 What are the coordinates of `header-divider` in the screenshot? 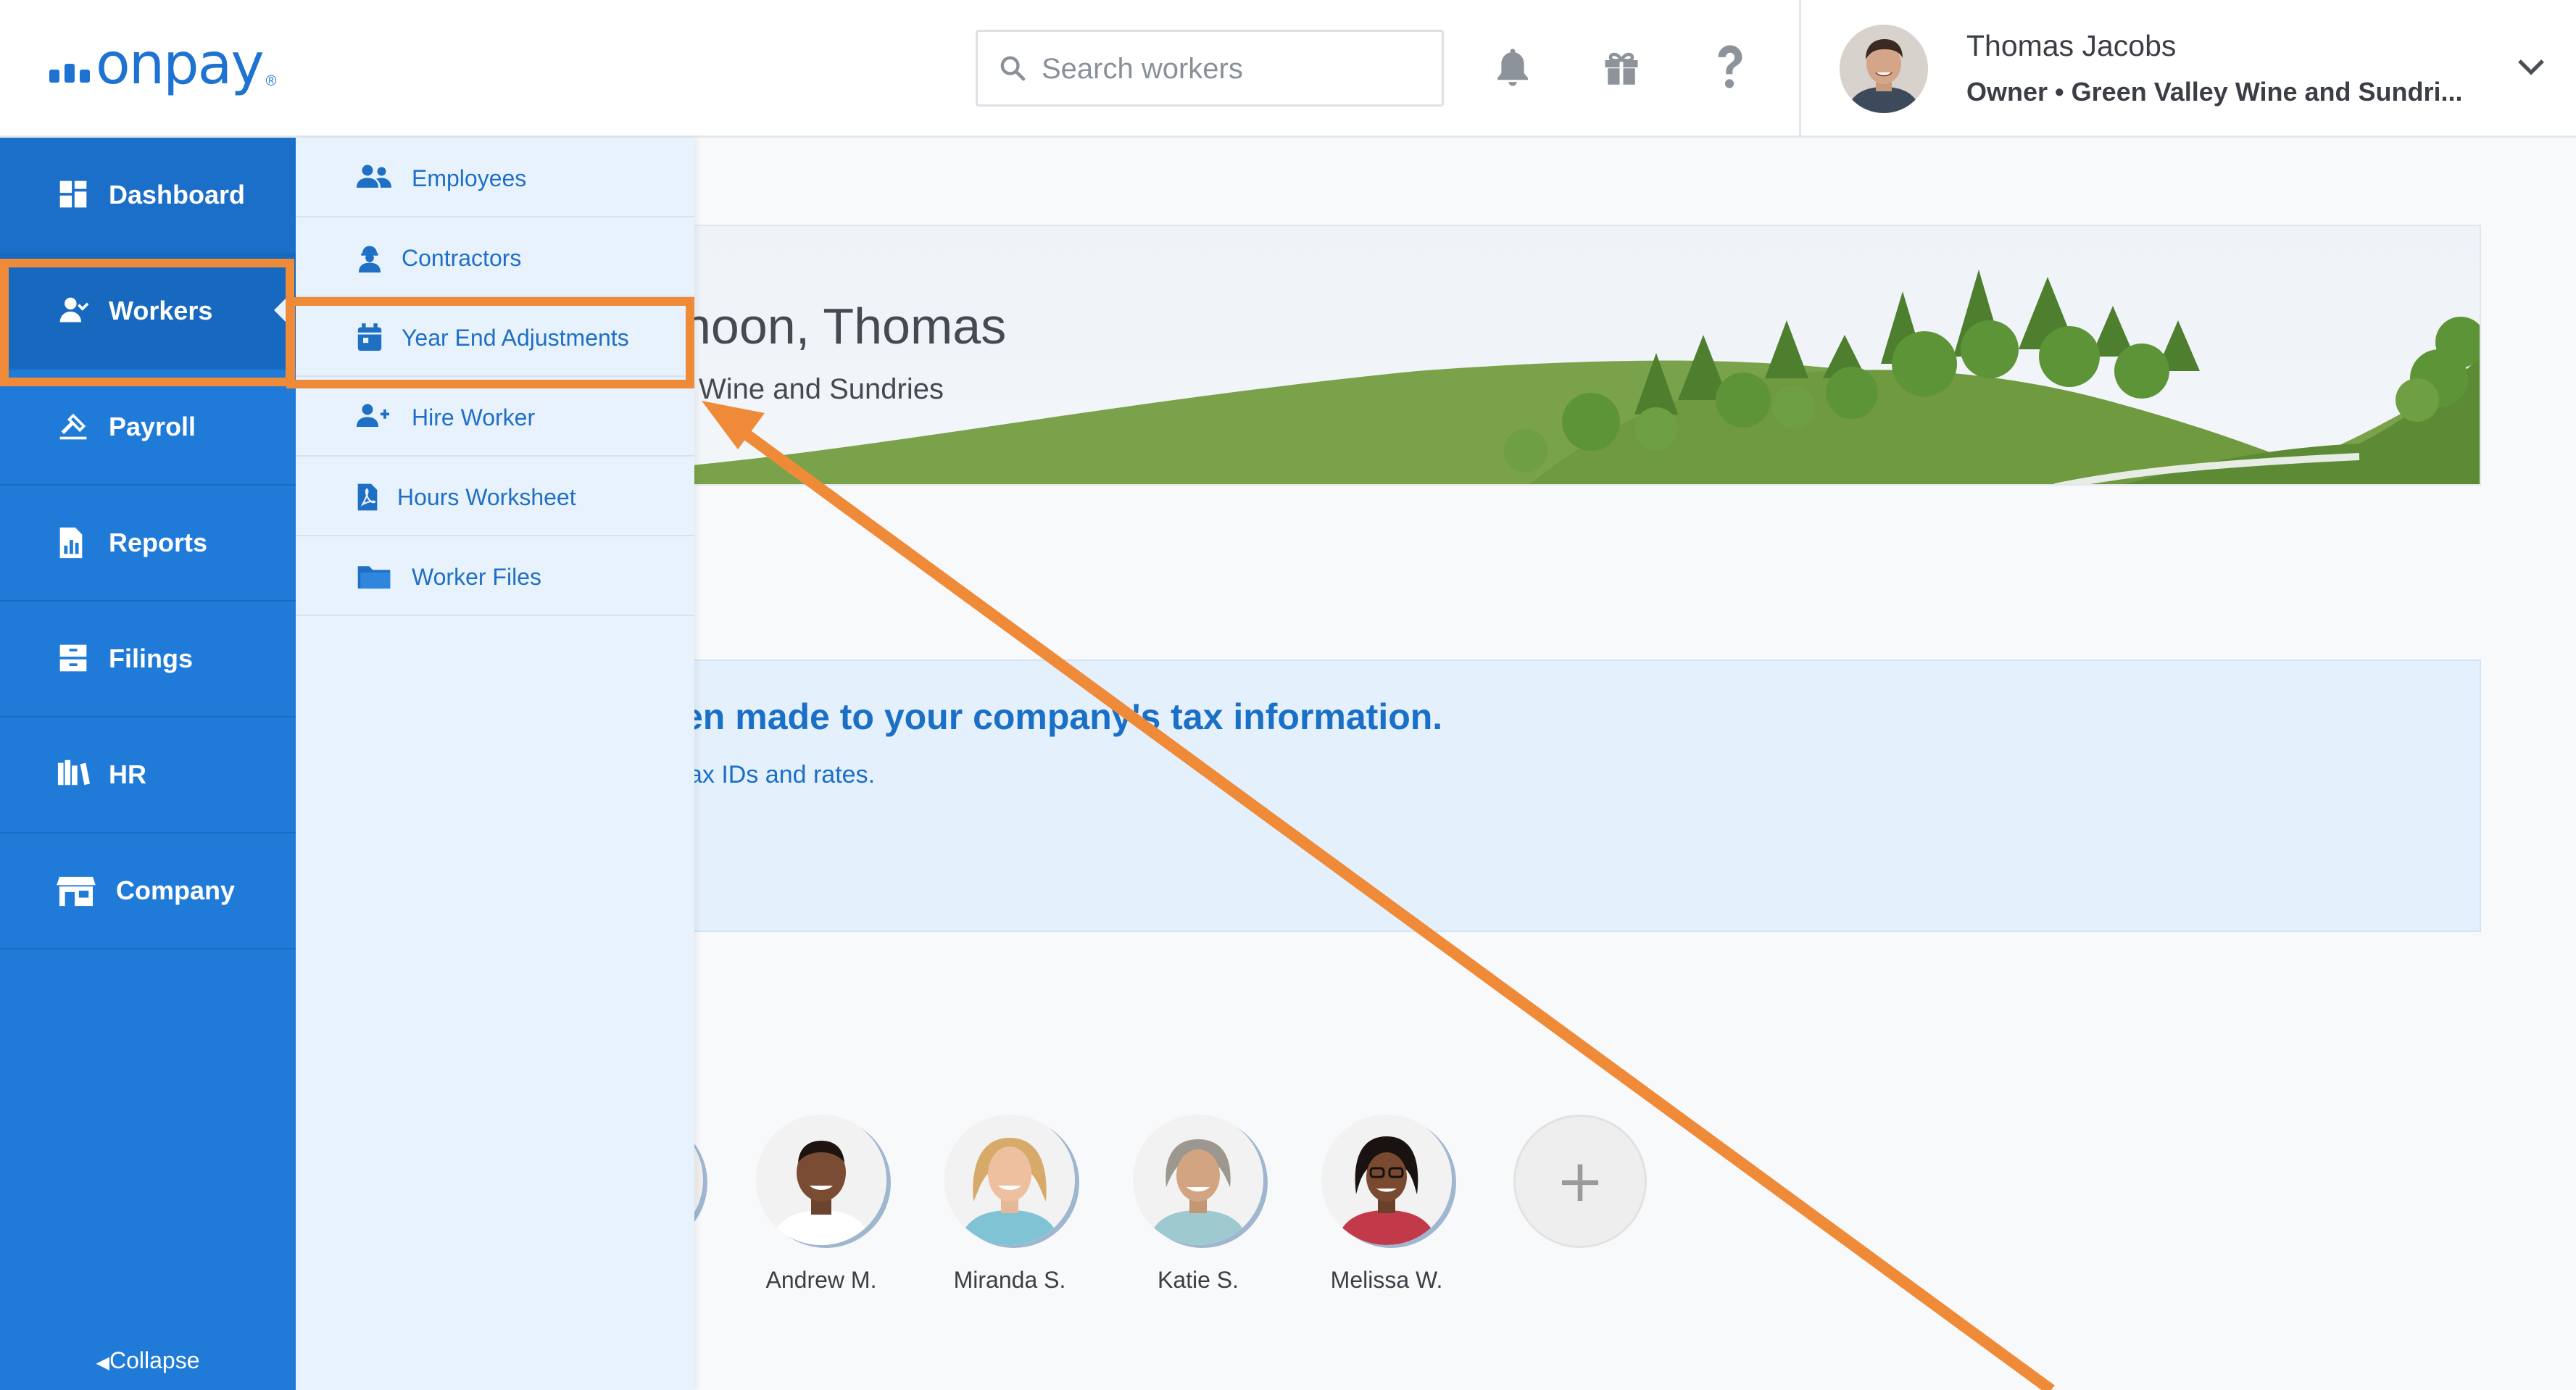 It's located at (1800, 69).